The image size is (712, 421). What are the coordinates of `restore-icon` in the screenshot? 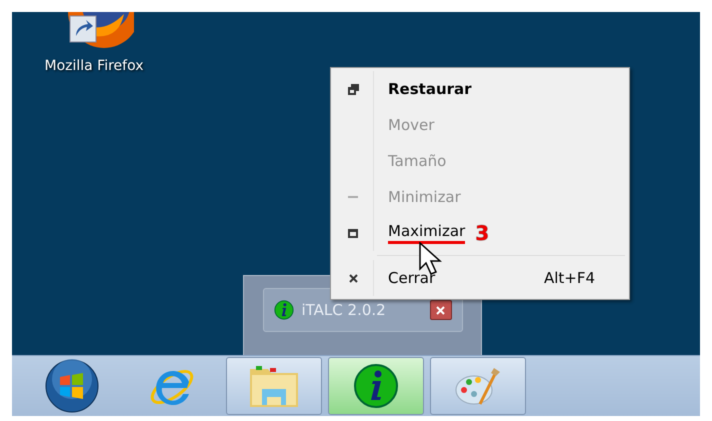 It's located at (353, 89).